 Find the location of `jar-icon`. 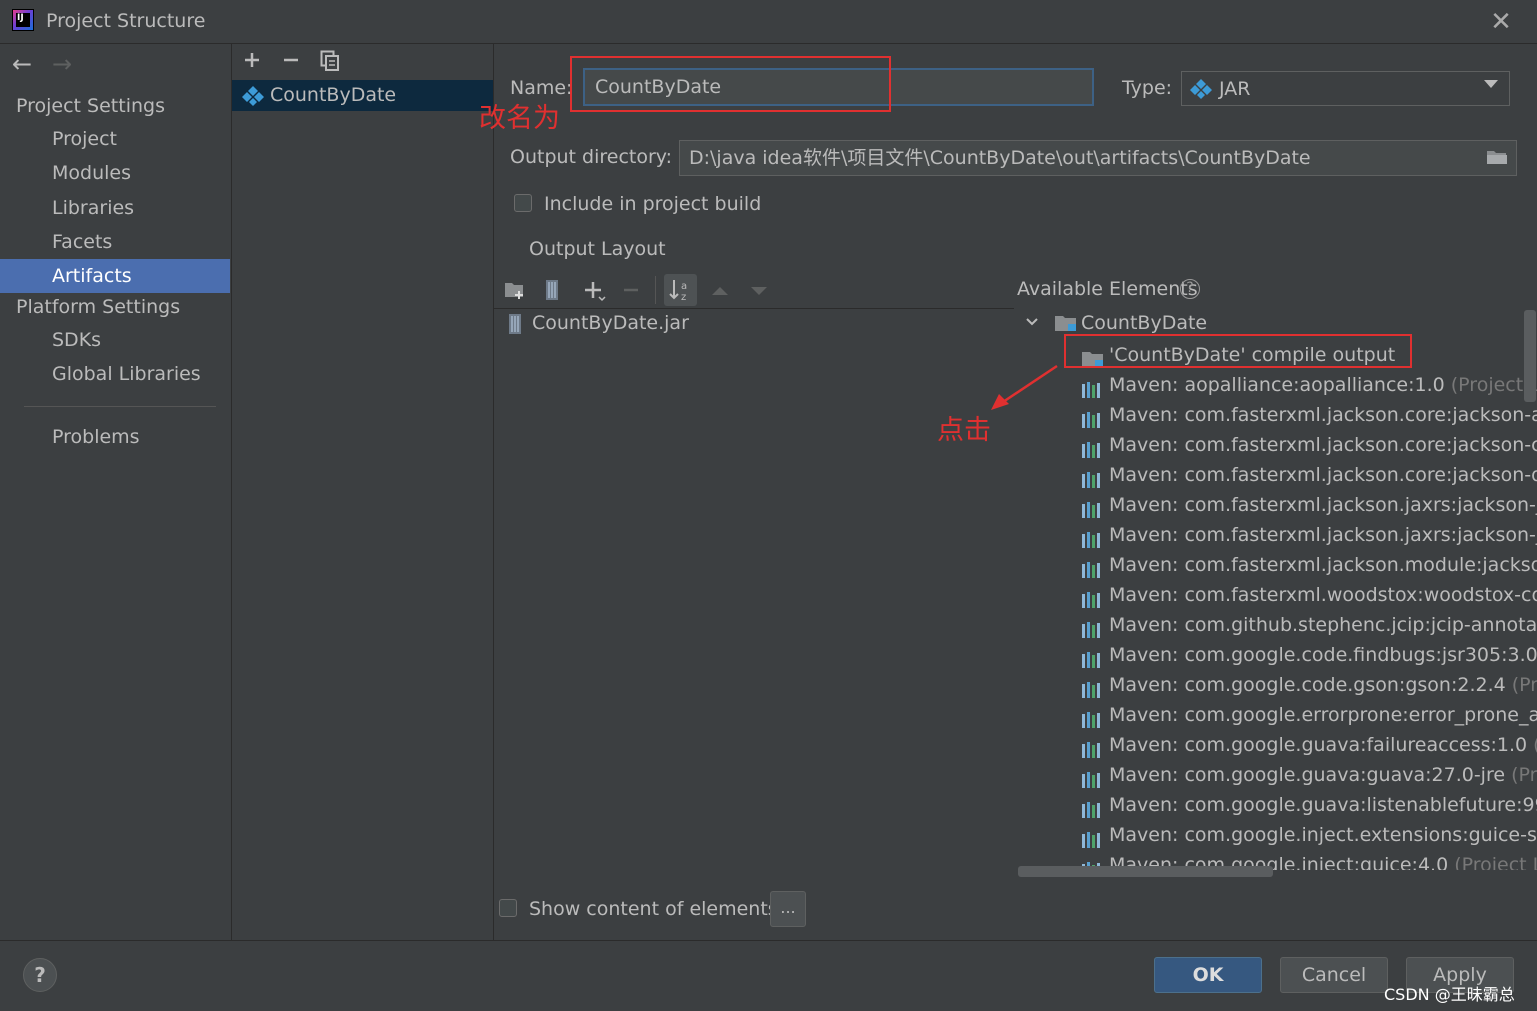

jar-icon is located at coordinates (552, 292).